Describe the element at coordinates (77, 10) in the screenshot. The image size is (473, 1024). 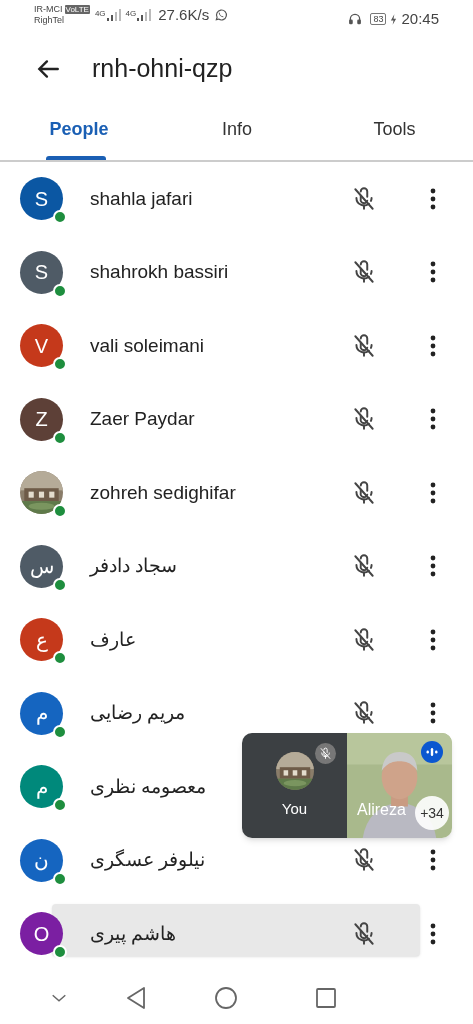
I see `volte-indicator: VoLTE` at that location.